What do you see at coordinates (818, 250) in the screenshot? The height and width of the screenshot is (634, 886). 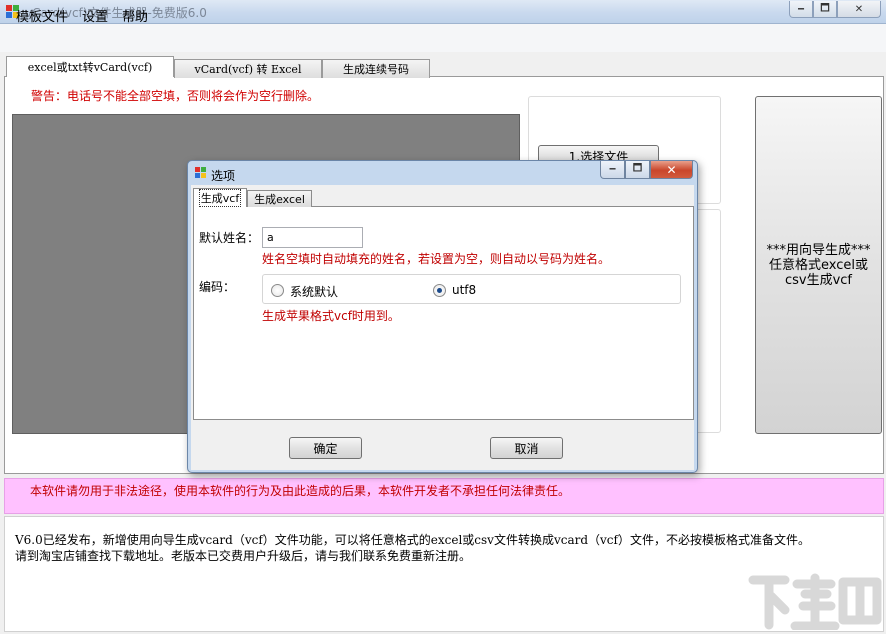 I see `wizard-button-line-1: ***用向导生成***` at bounding box center [818, 250].